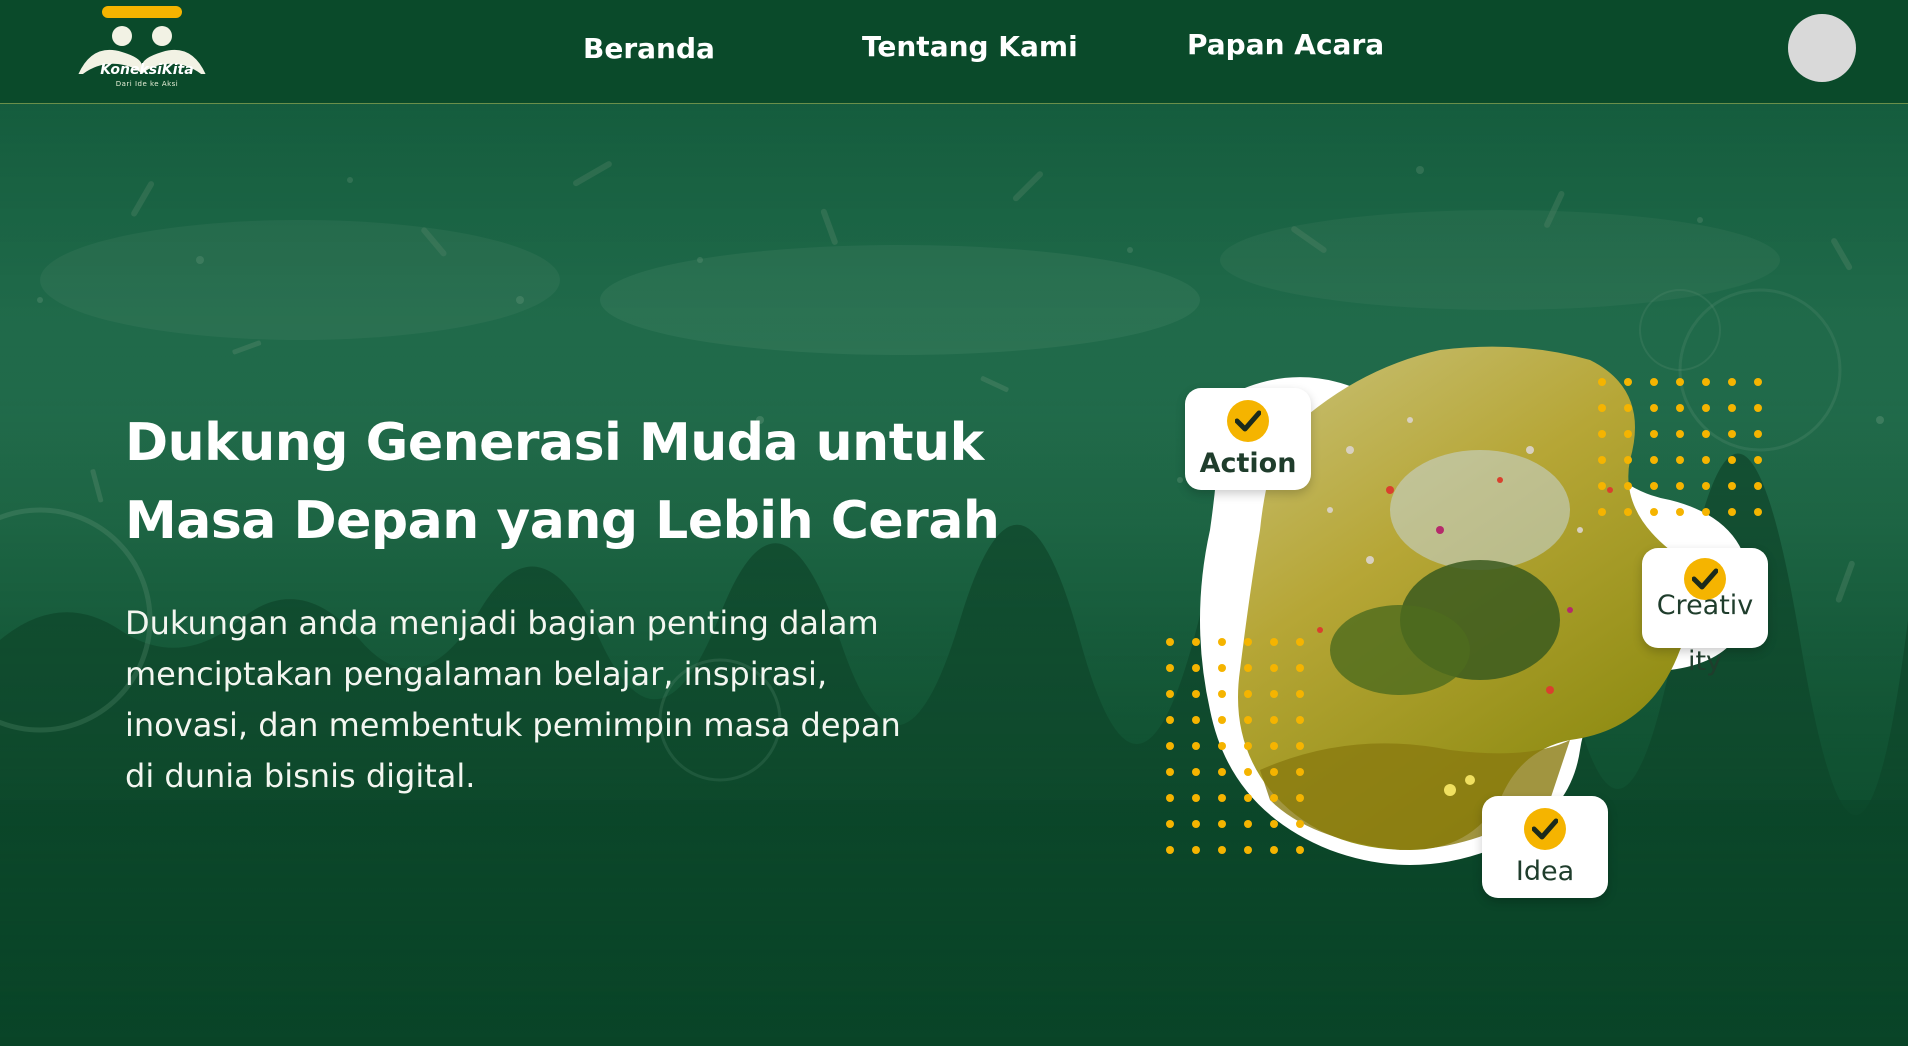 Image resolution: width=1908 pixels, height=1046 pixels. Describe the element at coordinates (147, 84) in the screenshot. I see `logo-tagline: Dari Ide ke Aksi` at that location.